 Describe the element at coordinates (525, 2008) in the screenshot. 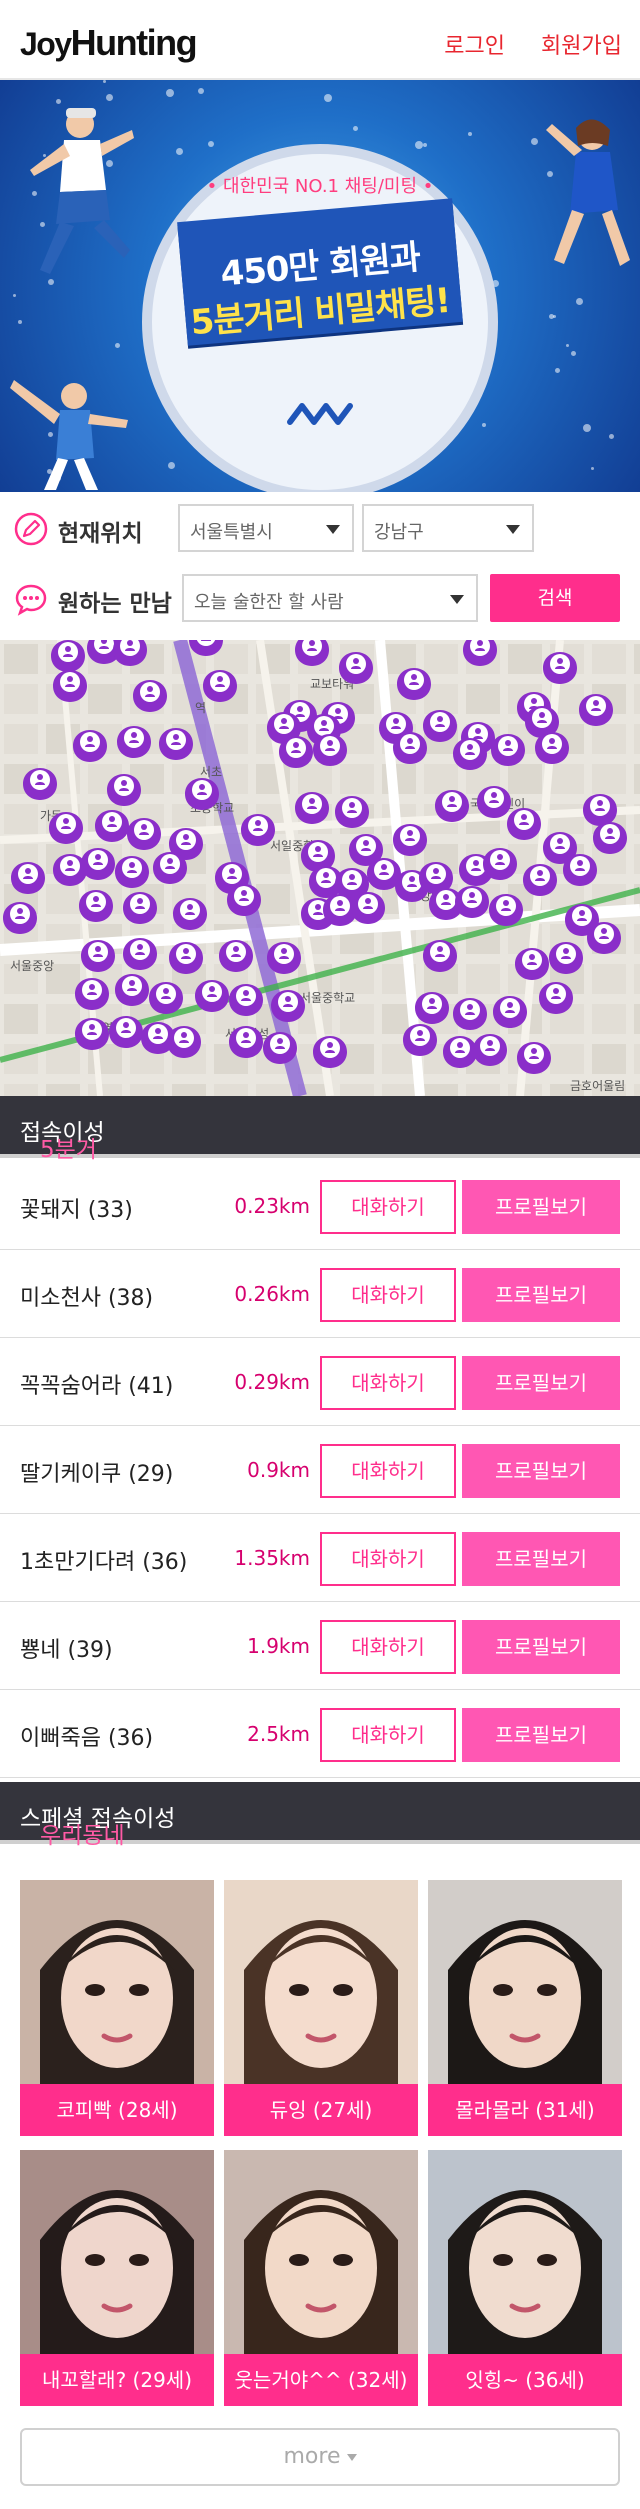

I see `profile-card: 몰라몰라 (31세)` at that location.